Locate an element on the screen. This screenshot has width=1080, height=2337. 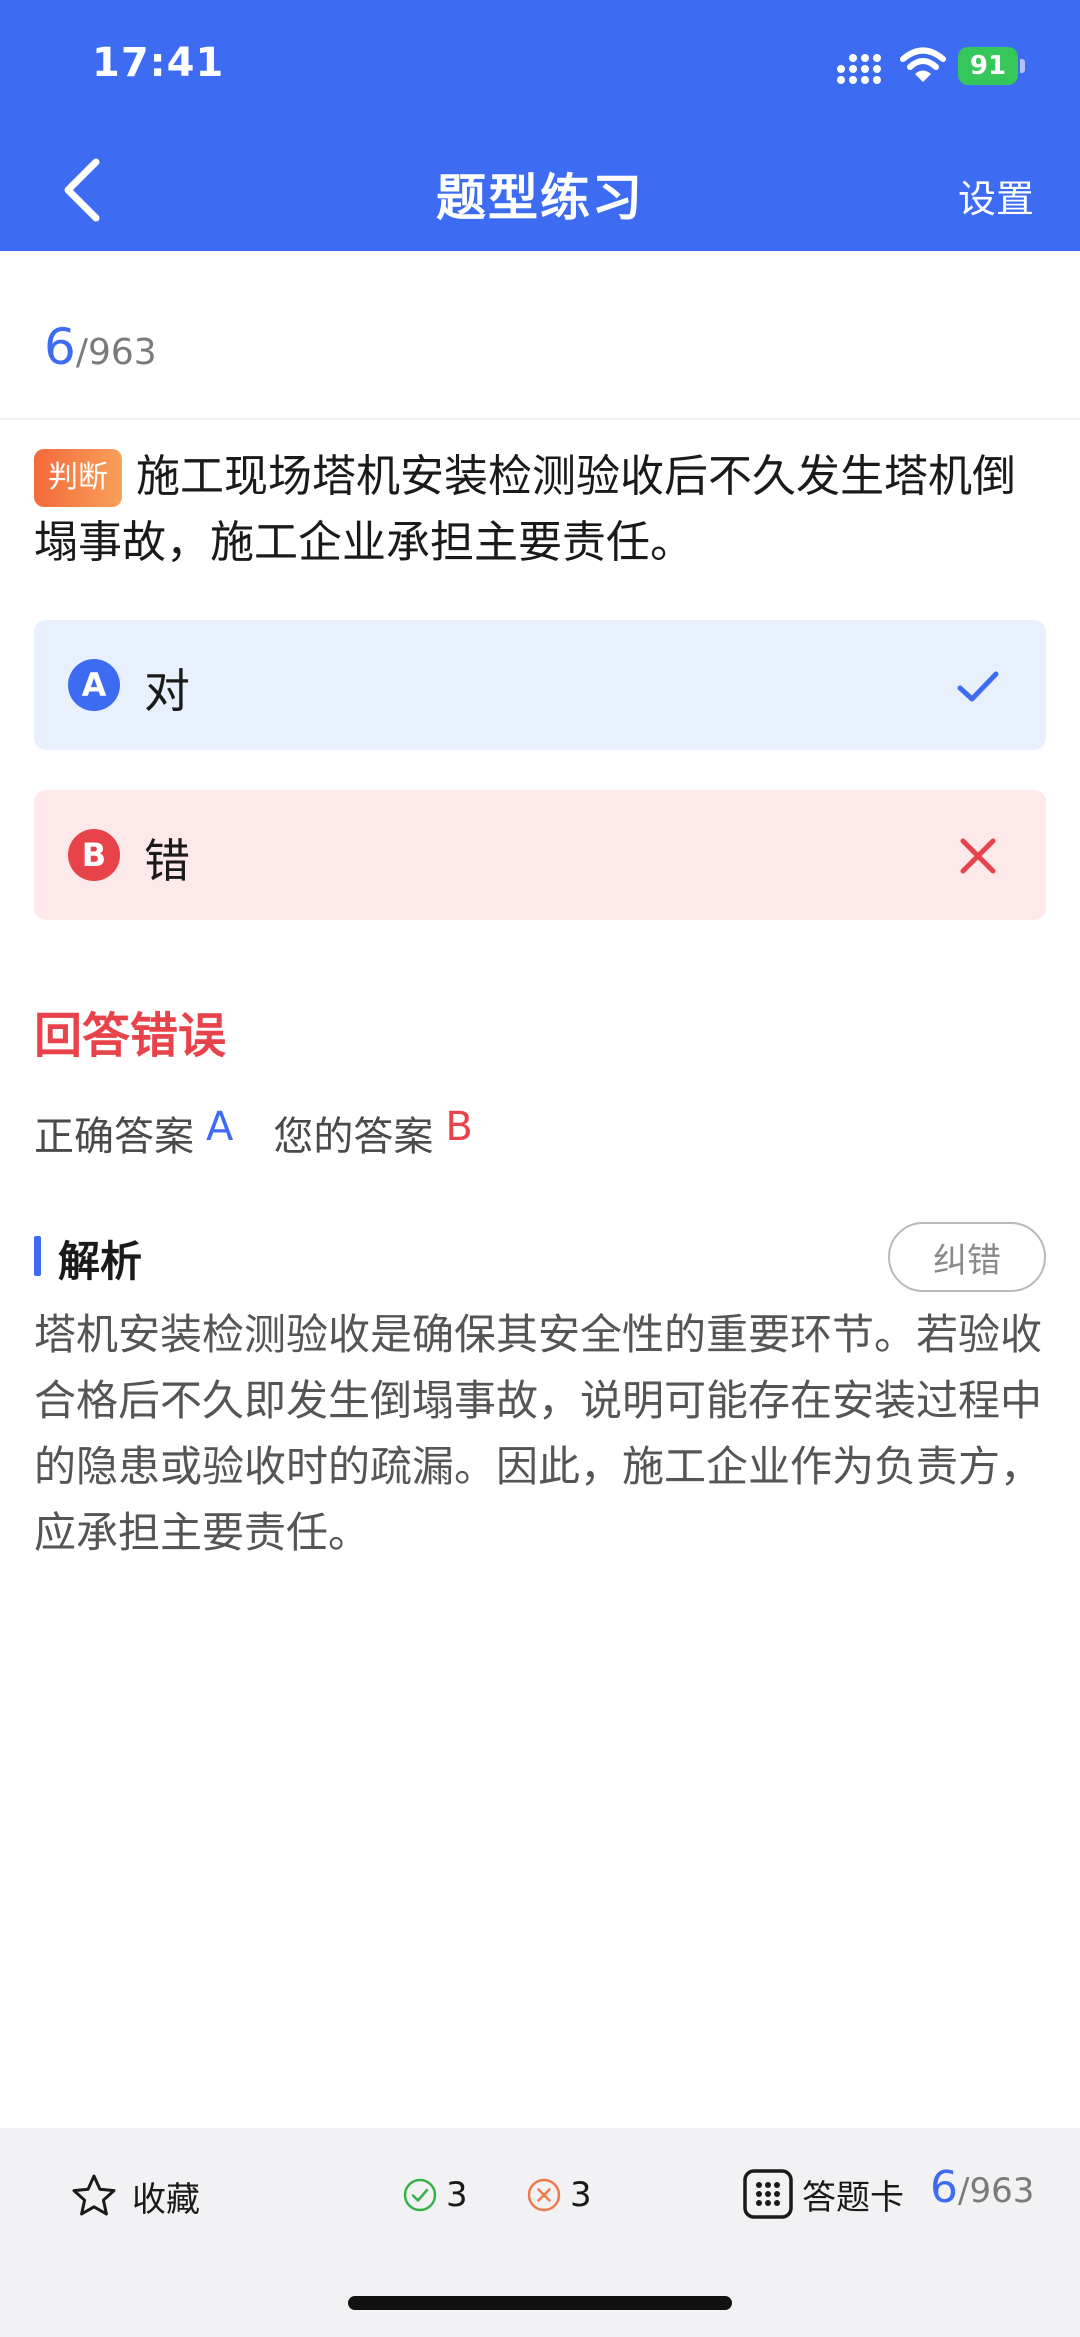
report-error-button: 纠错 is located at coordinates (967, 1257).